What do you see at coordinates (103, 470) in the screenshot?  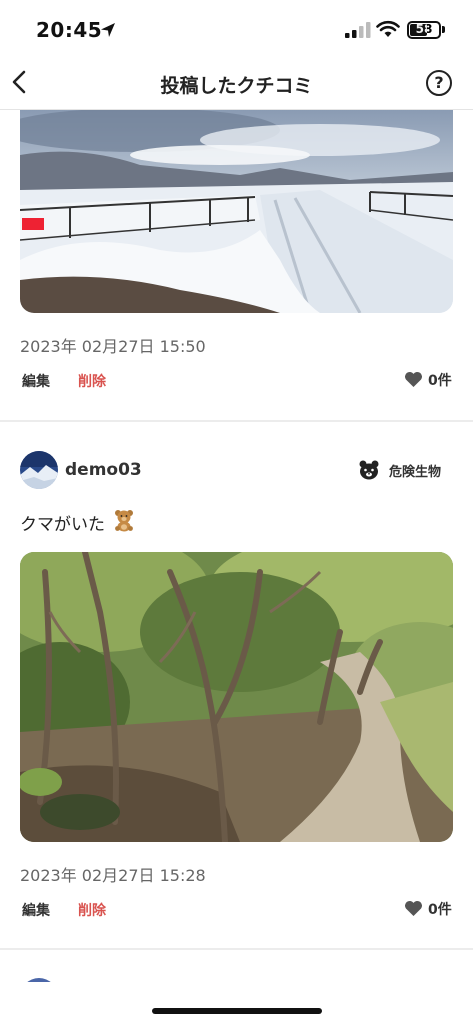 I see `username: demo03` at bounding box center [103, 470].